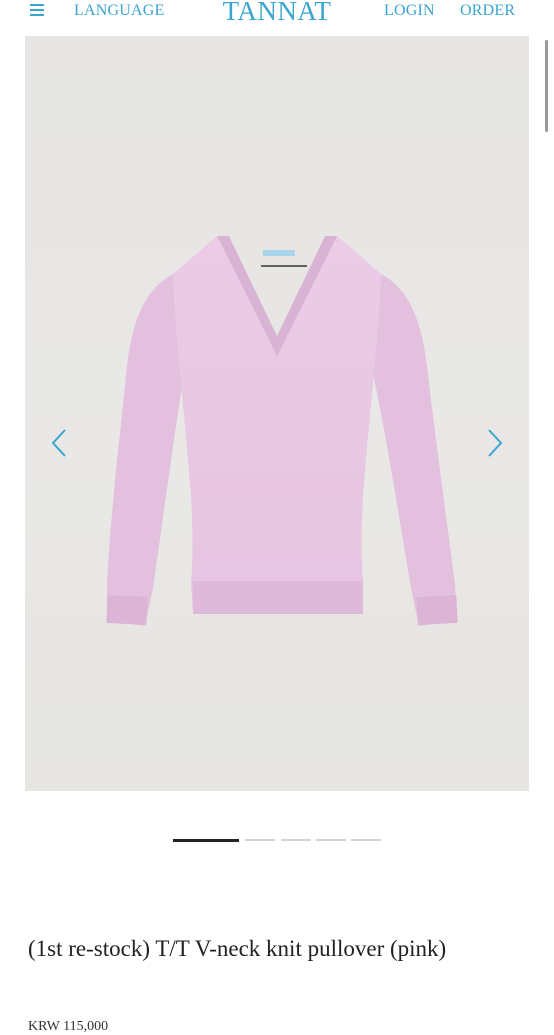  What do you see at coordinates (495, 443) in the screenshot?
I see `chevron-right-icon` at bounding box center [495, 443].